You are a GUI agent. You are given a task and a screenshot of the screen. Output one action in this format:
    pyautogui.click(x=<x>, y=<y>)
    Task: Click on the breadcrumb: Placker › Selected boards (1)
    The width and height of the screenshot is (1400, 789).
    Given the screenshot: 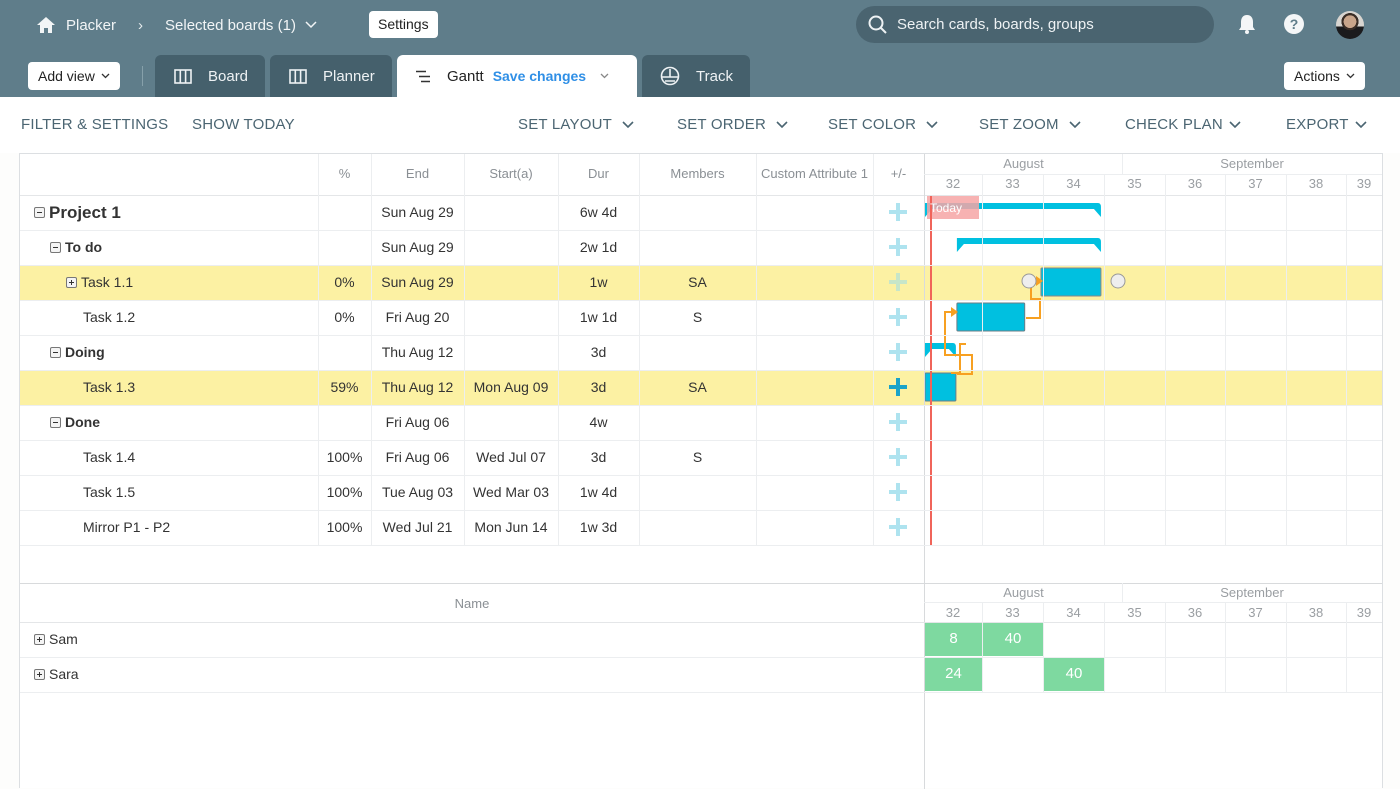 What is the action you would take?
    pyautogui.click(x=176, y=25)
    